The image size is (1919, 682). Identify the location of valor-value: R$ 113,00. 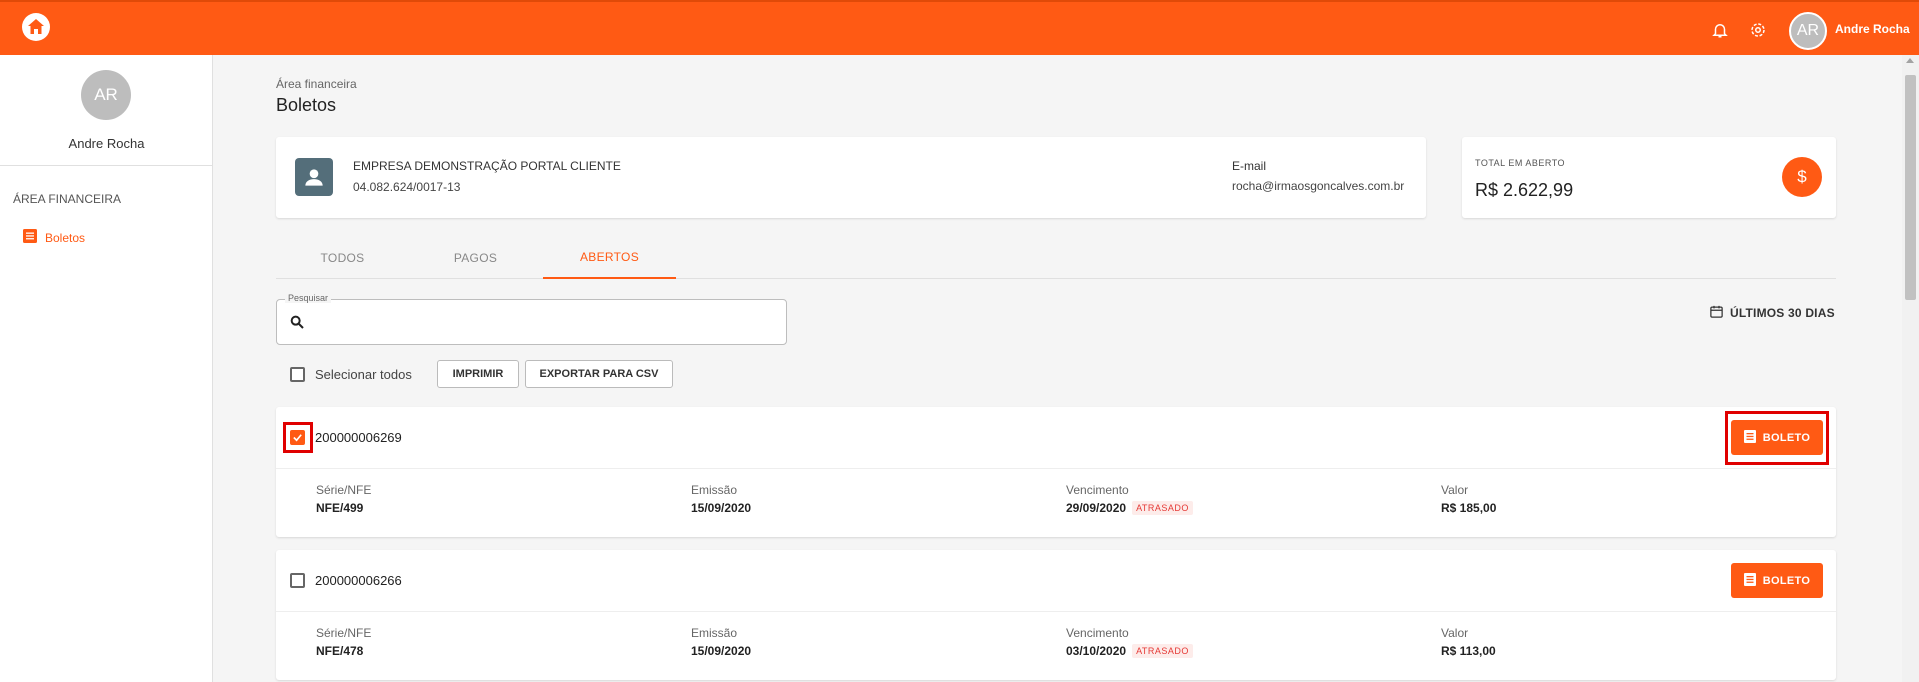
(1468, 651).